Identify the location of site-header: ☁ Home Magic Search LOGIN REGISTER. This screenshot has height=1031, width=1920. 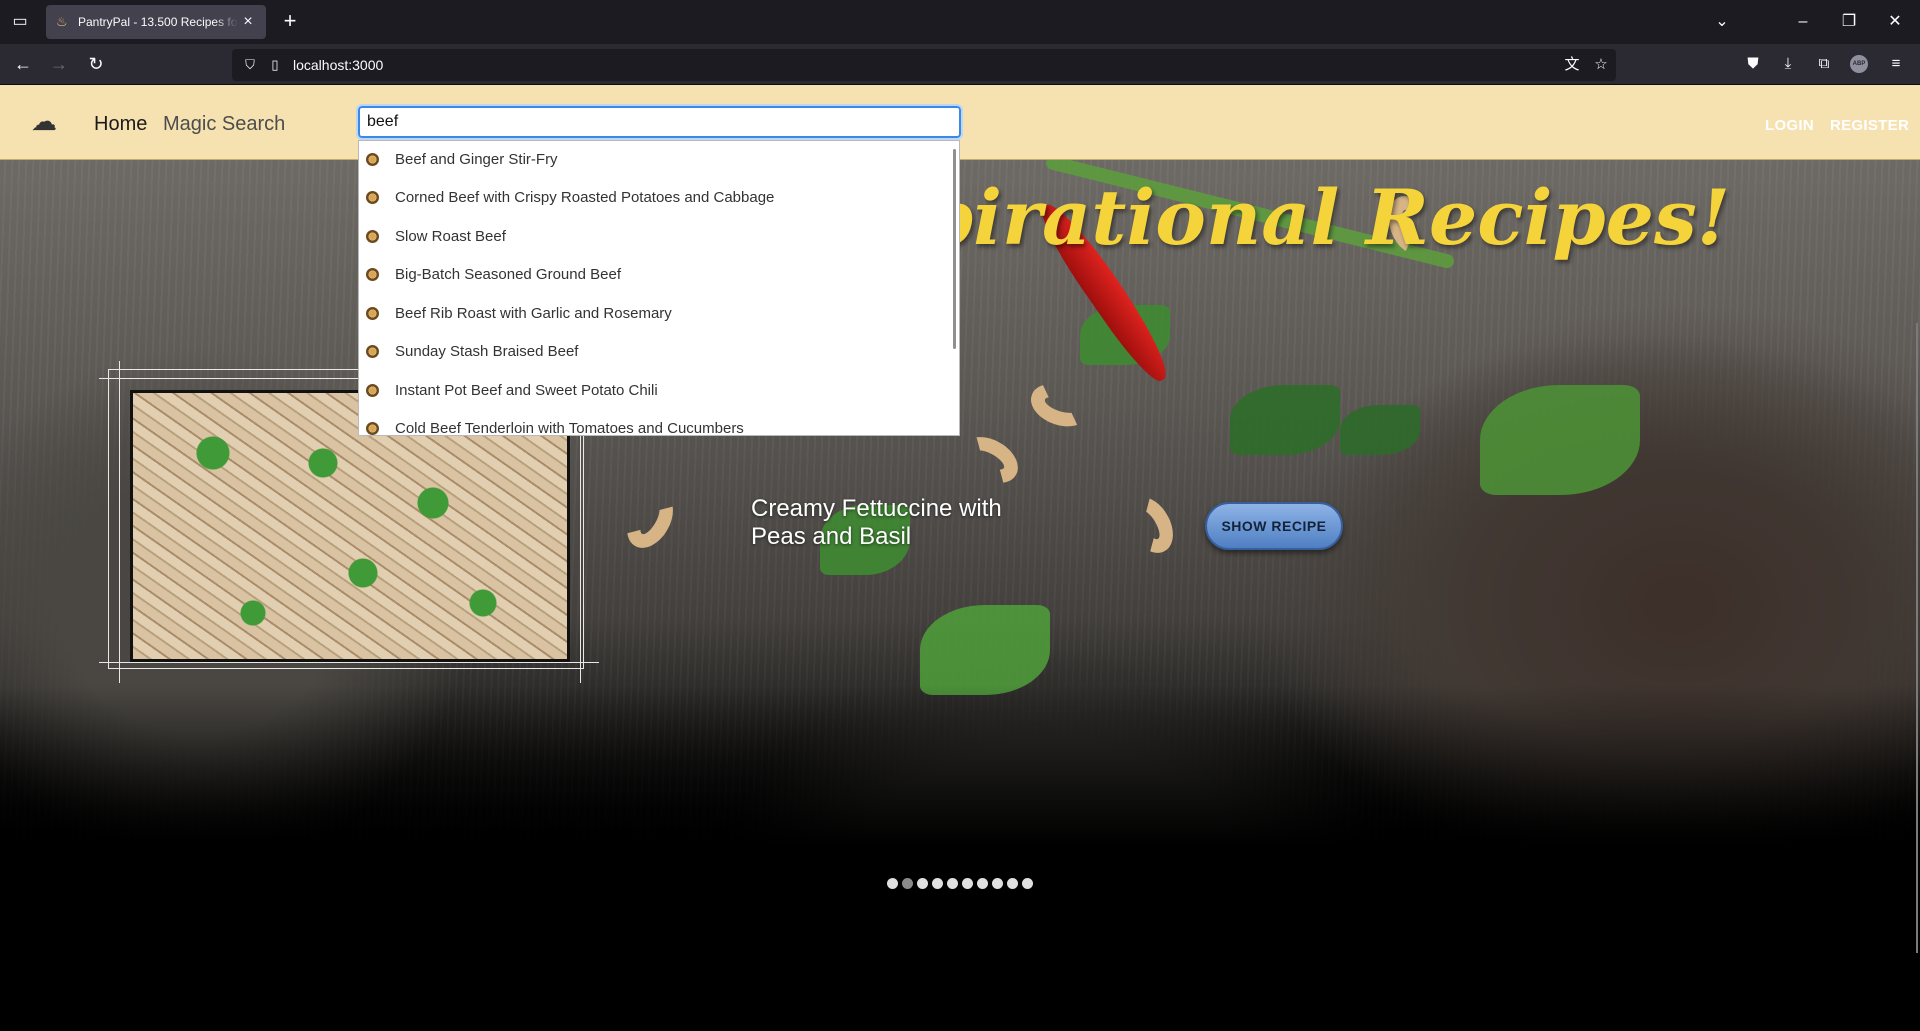
(960, 122).